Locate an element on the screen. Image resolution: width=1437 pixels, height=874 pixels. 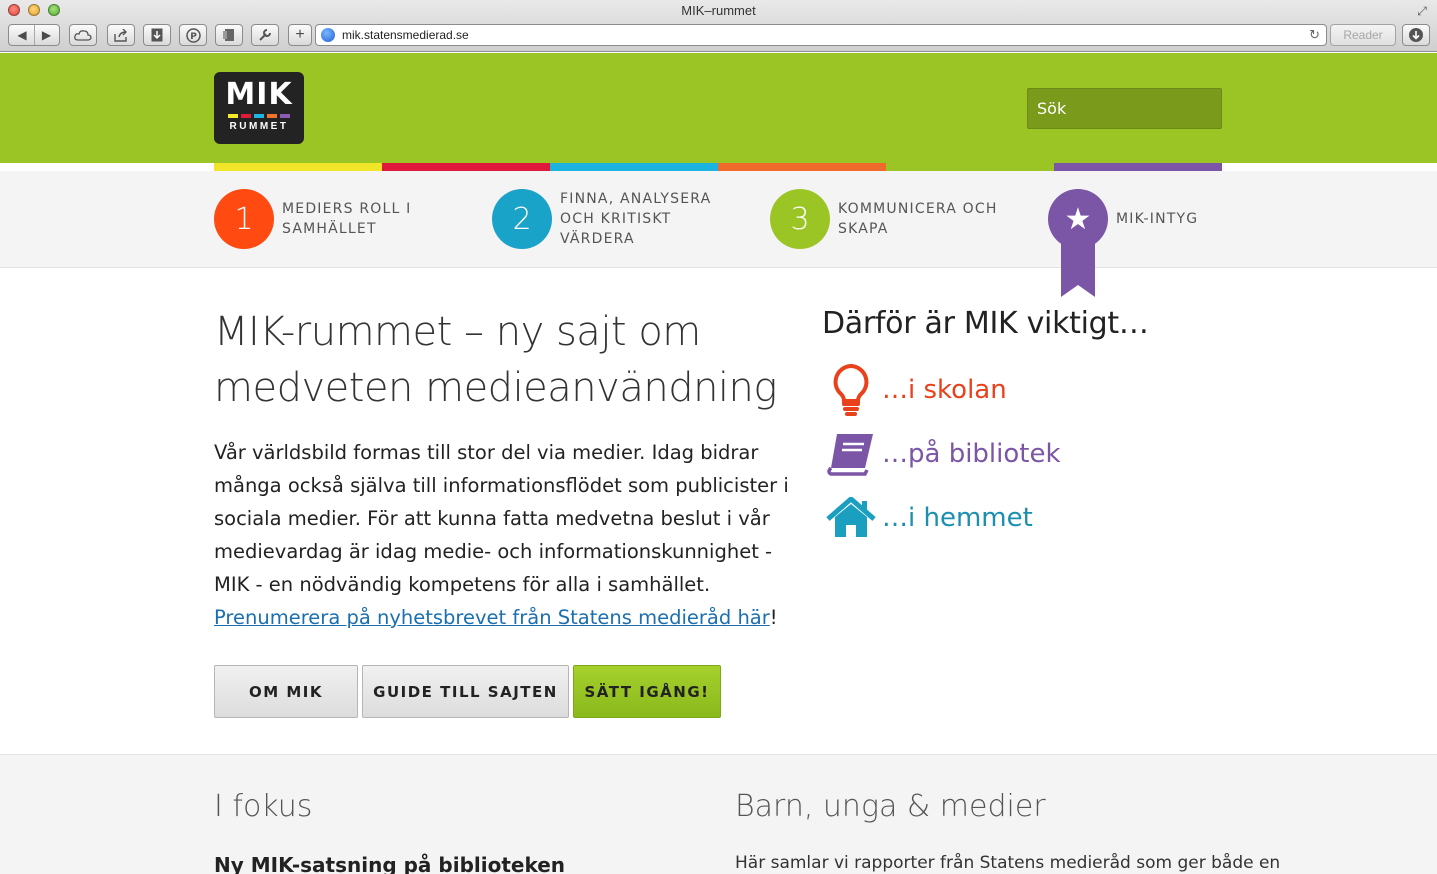
url-text: mik.statensmedierad.se is located at coordinates (405, 35).